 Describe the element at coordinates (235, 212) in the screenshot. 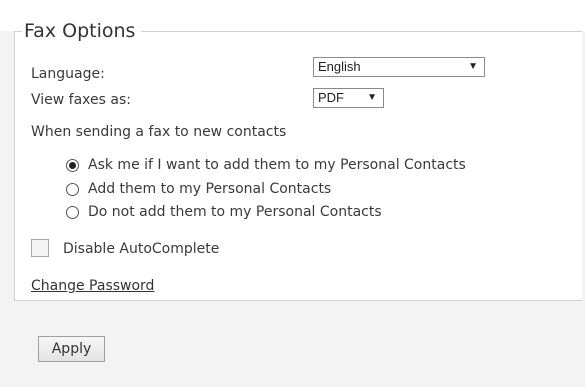

I see `radio-do-not-add-label: Do not add them to my Personal Contacts` at that location.